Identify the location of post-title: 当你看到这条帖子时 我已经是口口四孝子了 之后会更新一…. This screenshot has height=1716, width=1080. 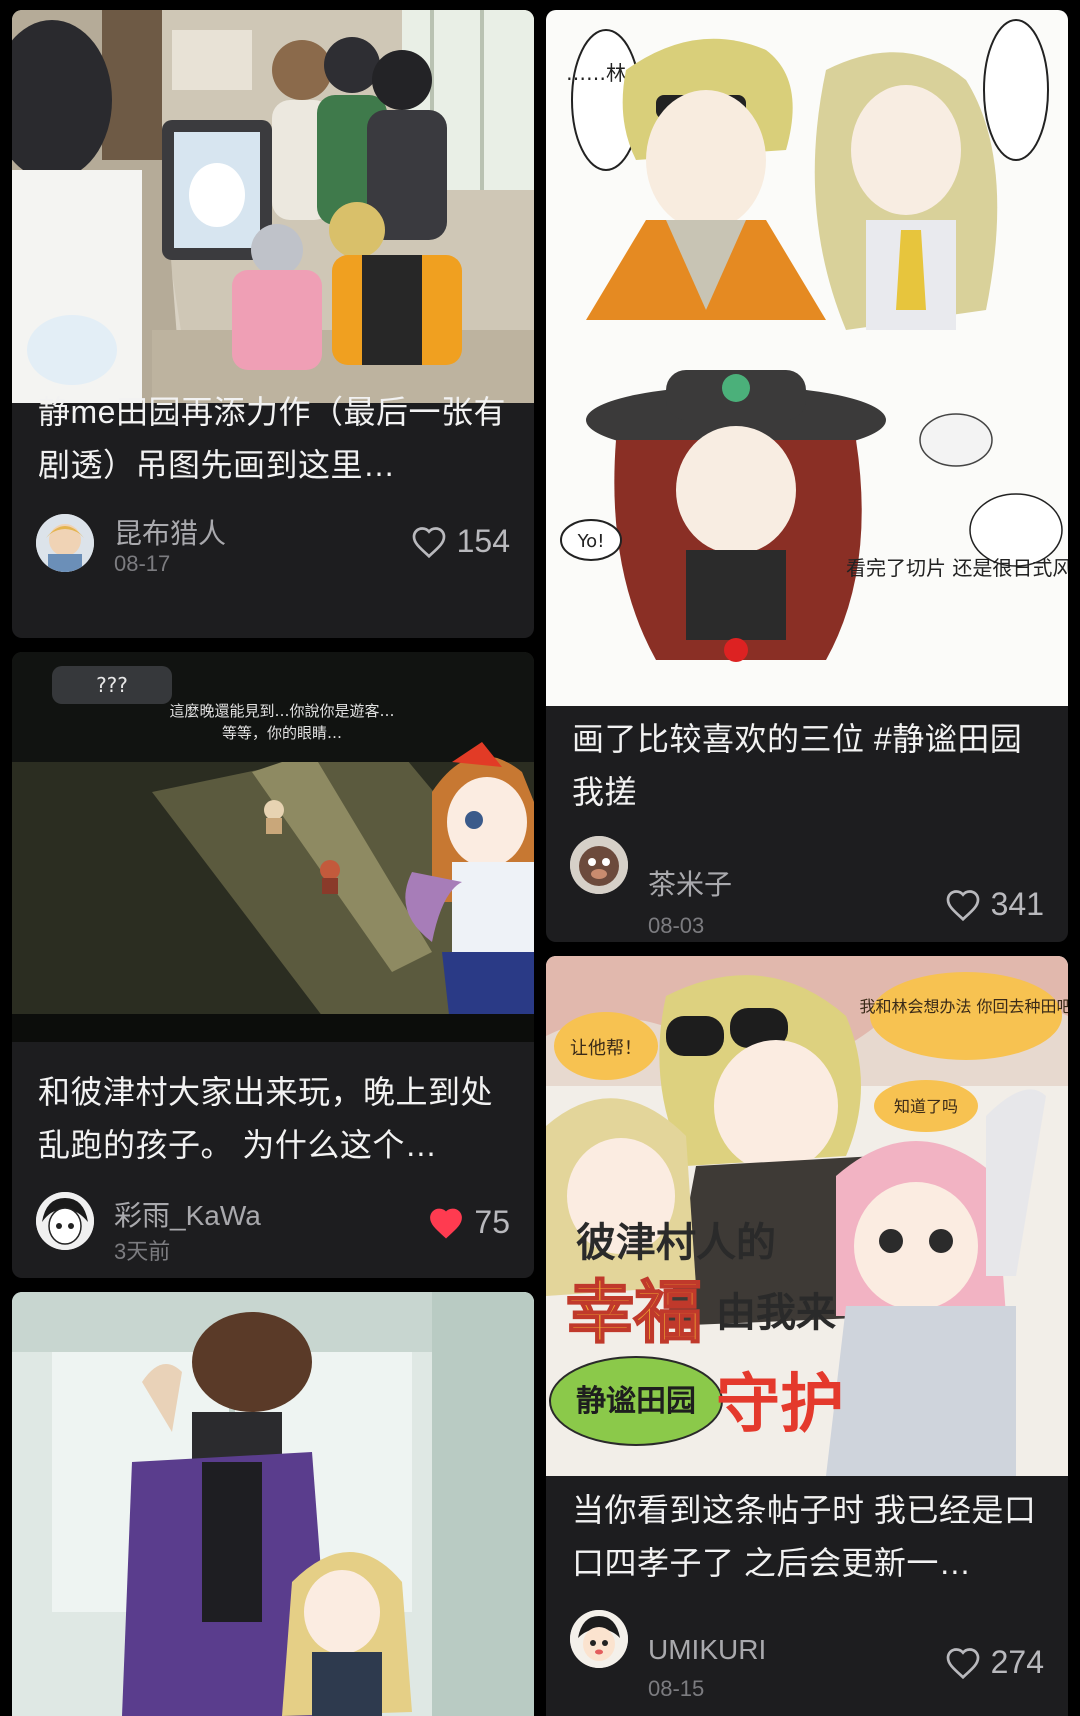
(808, 1537).